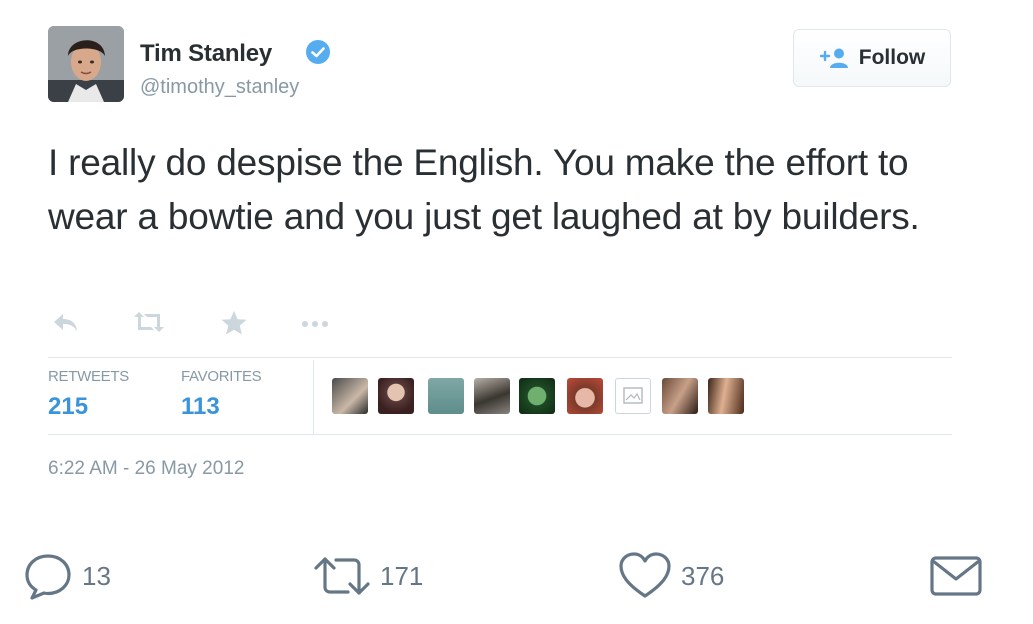 Image resolution: width=1033 pixels, height=624 pixels. I want to click on verified-badge-icon, so click(318, 52).